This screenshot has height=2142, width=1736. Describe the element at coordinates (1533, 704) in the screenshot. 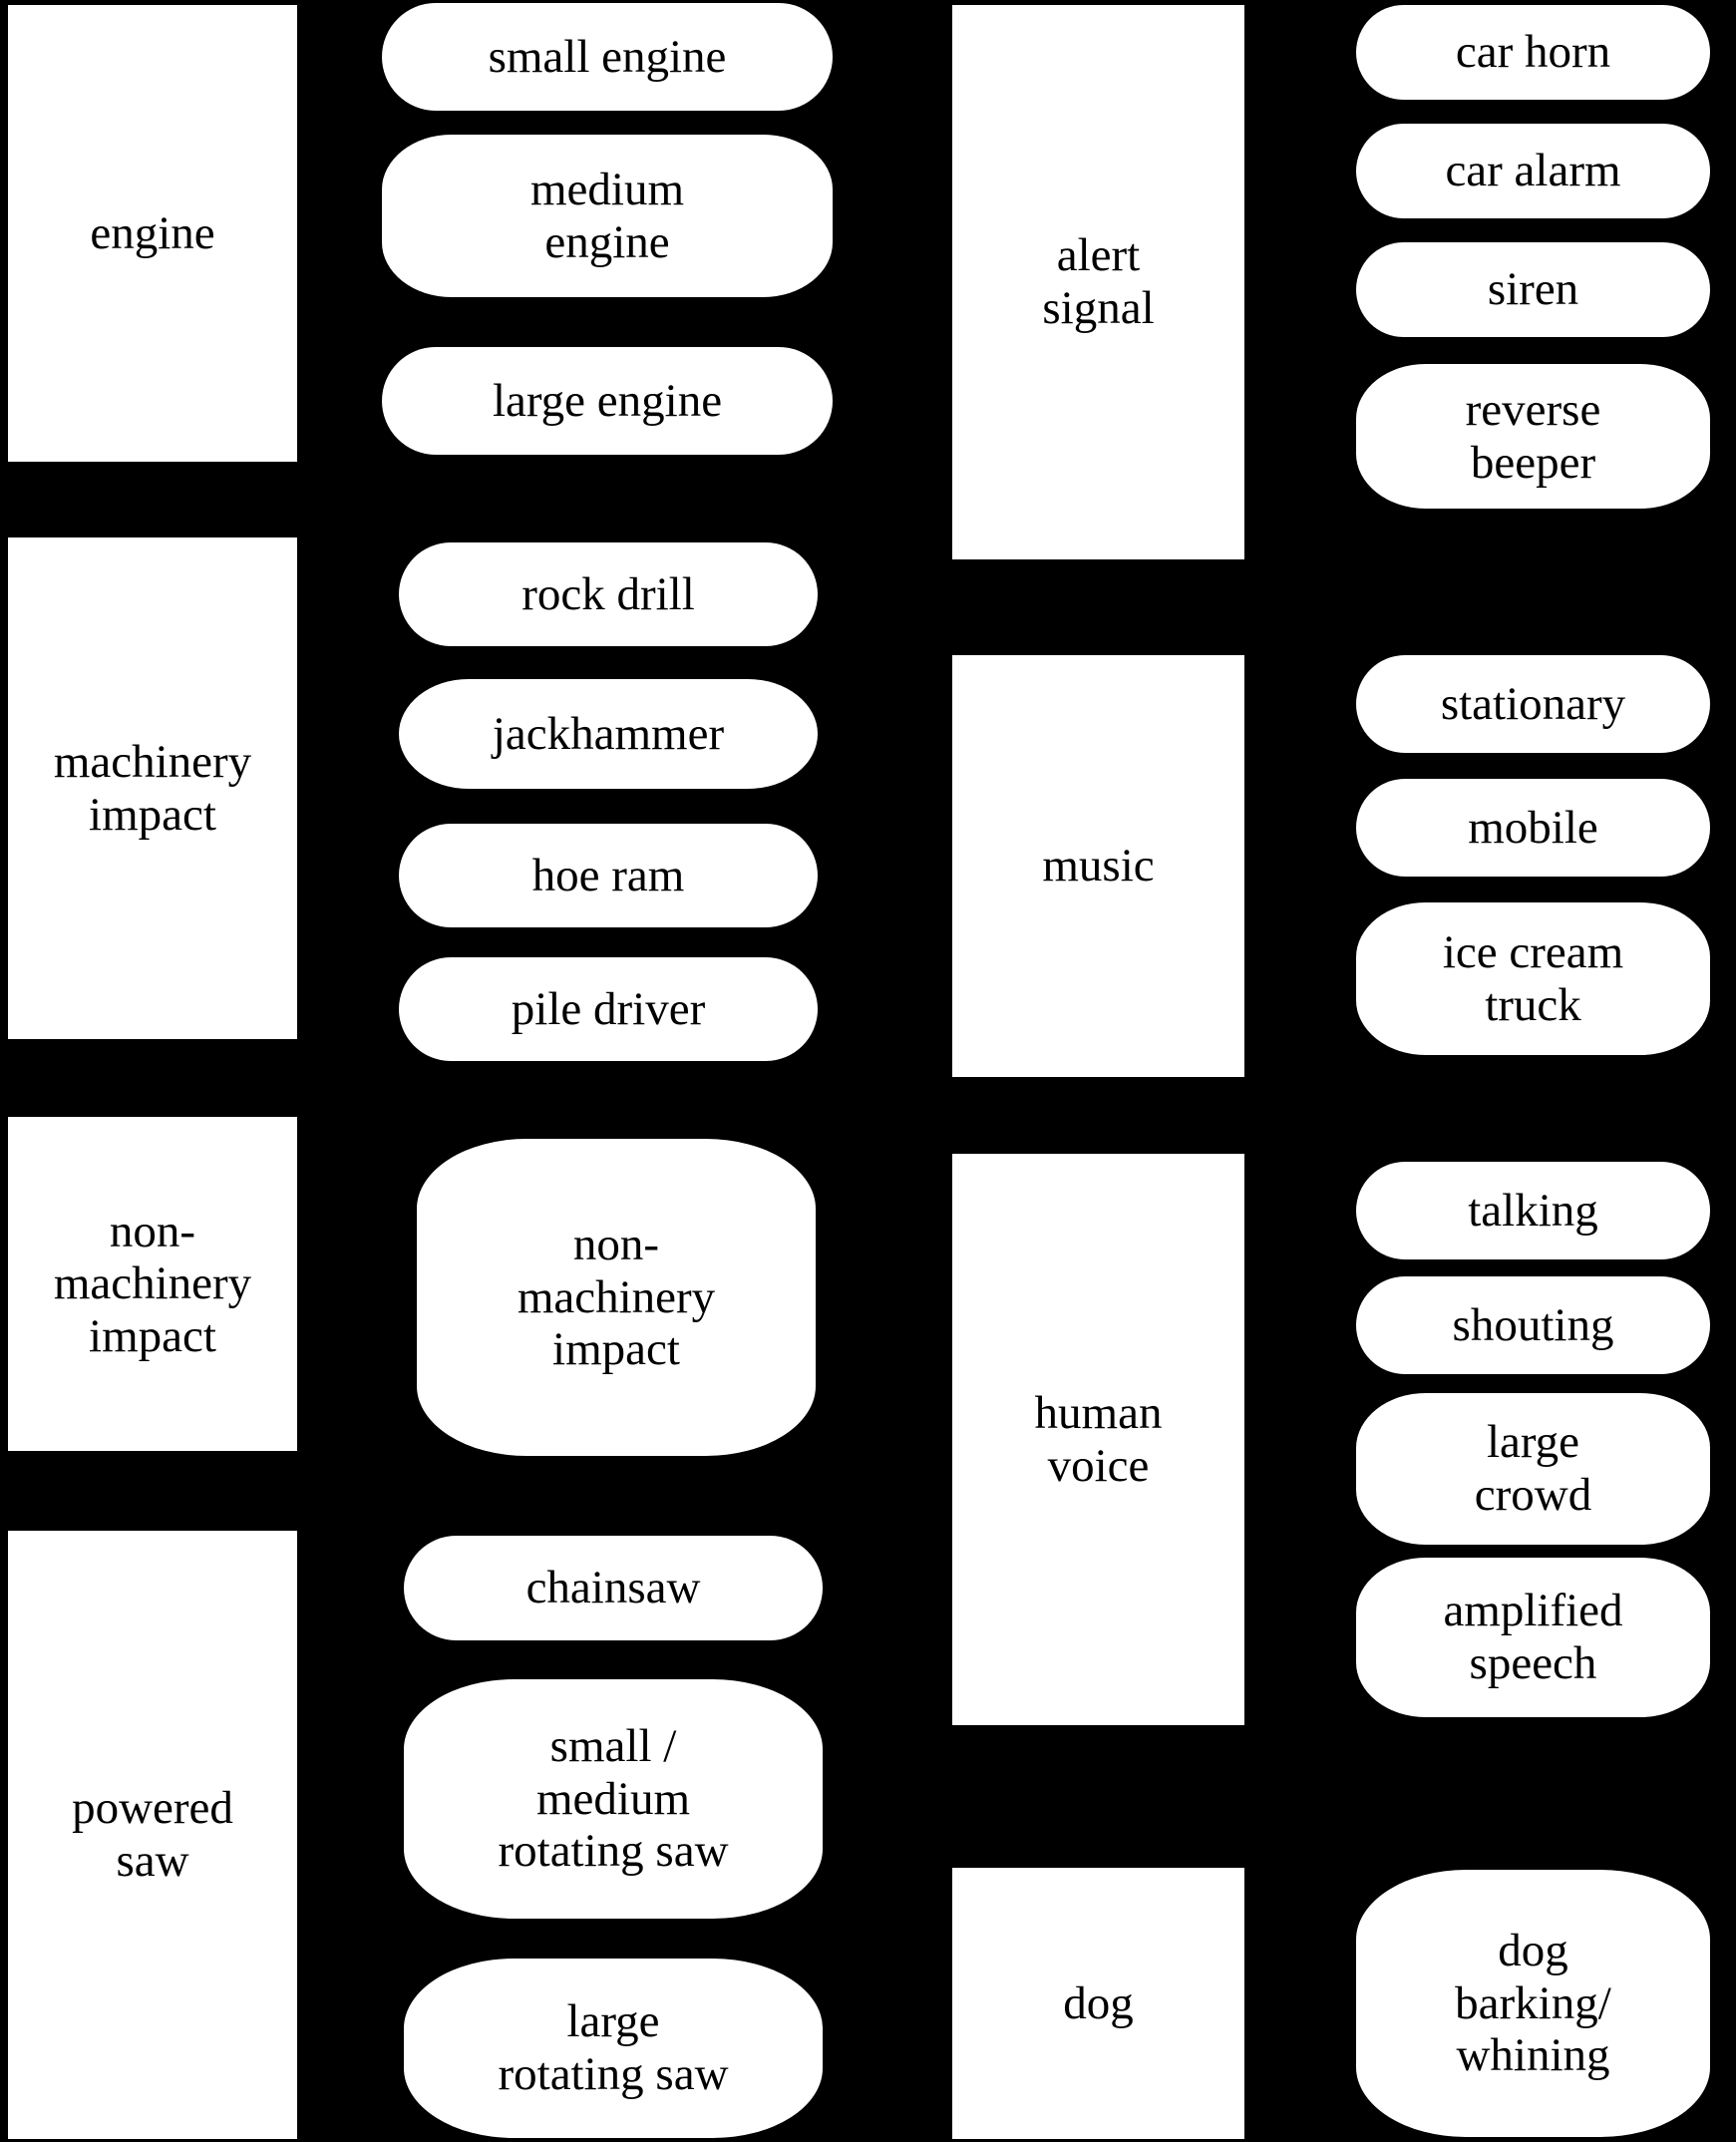

I see `subclass-node-music-1: stationary` at that location.